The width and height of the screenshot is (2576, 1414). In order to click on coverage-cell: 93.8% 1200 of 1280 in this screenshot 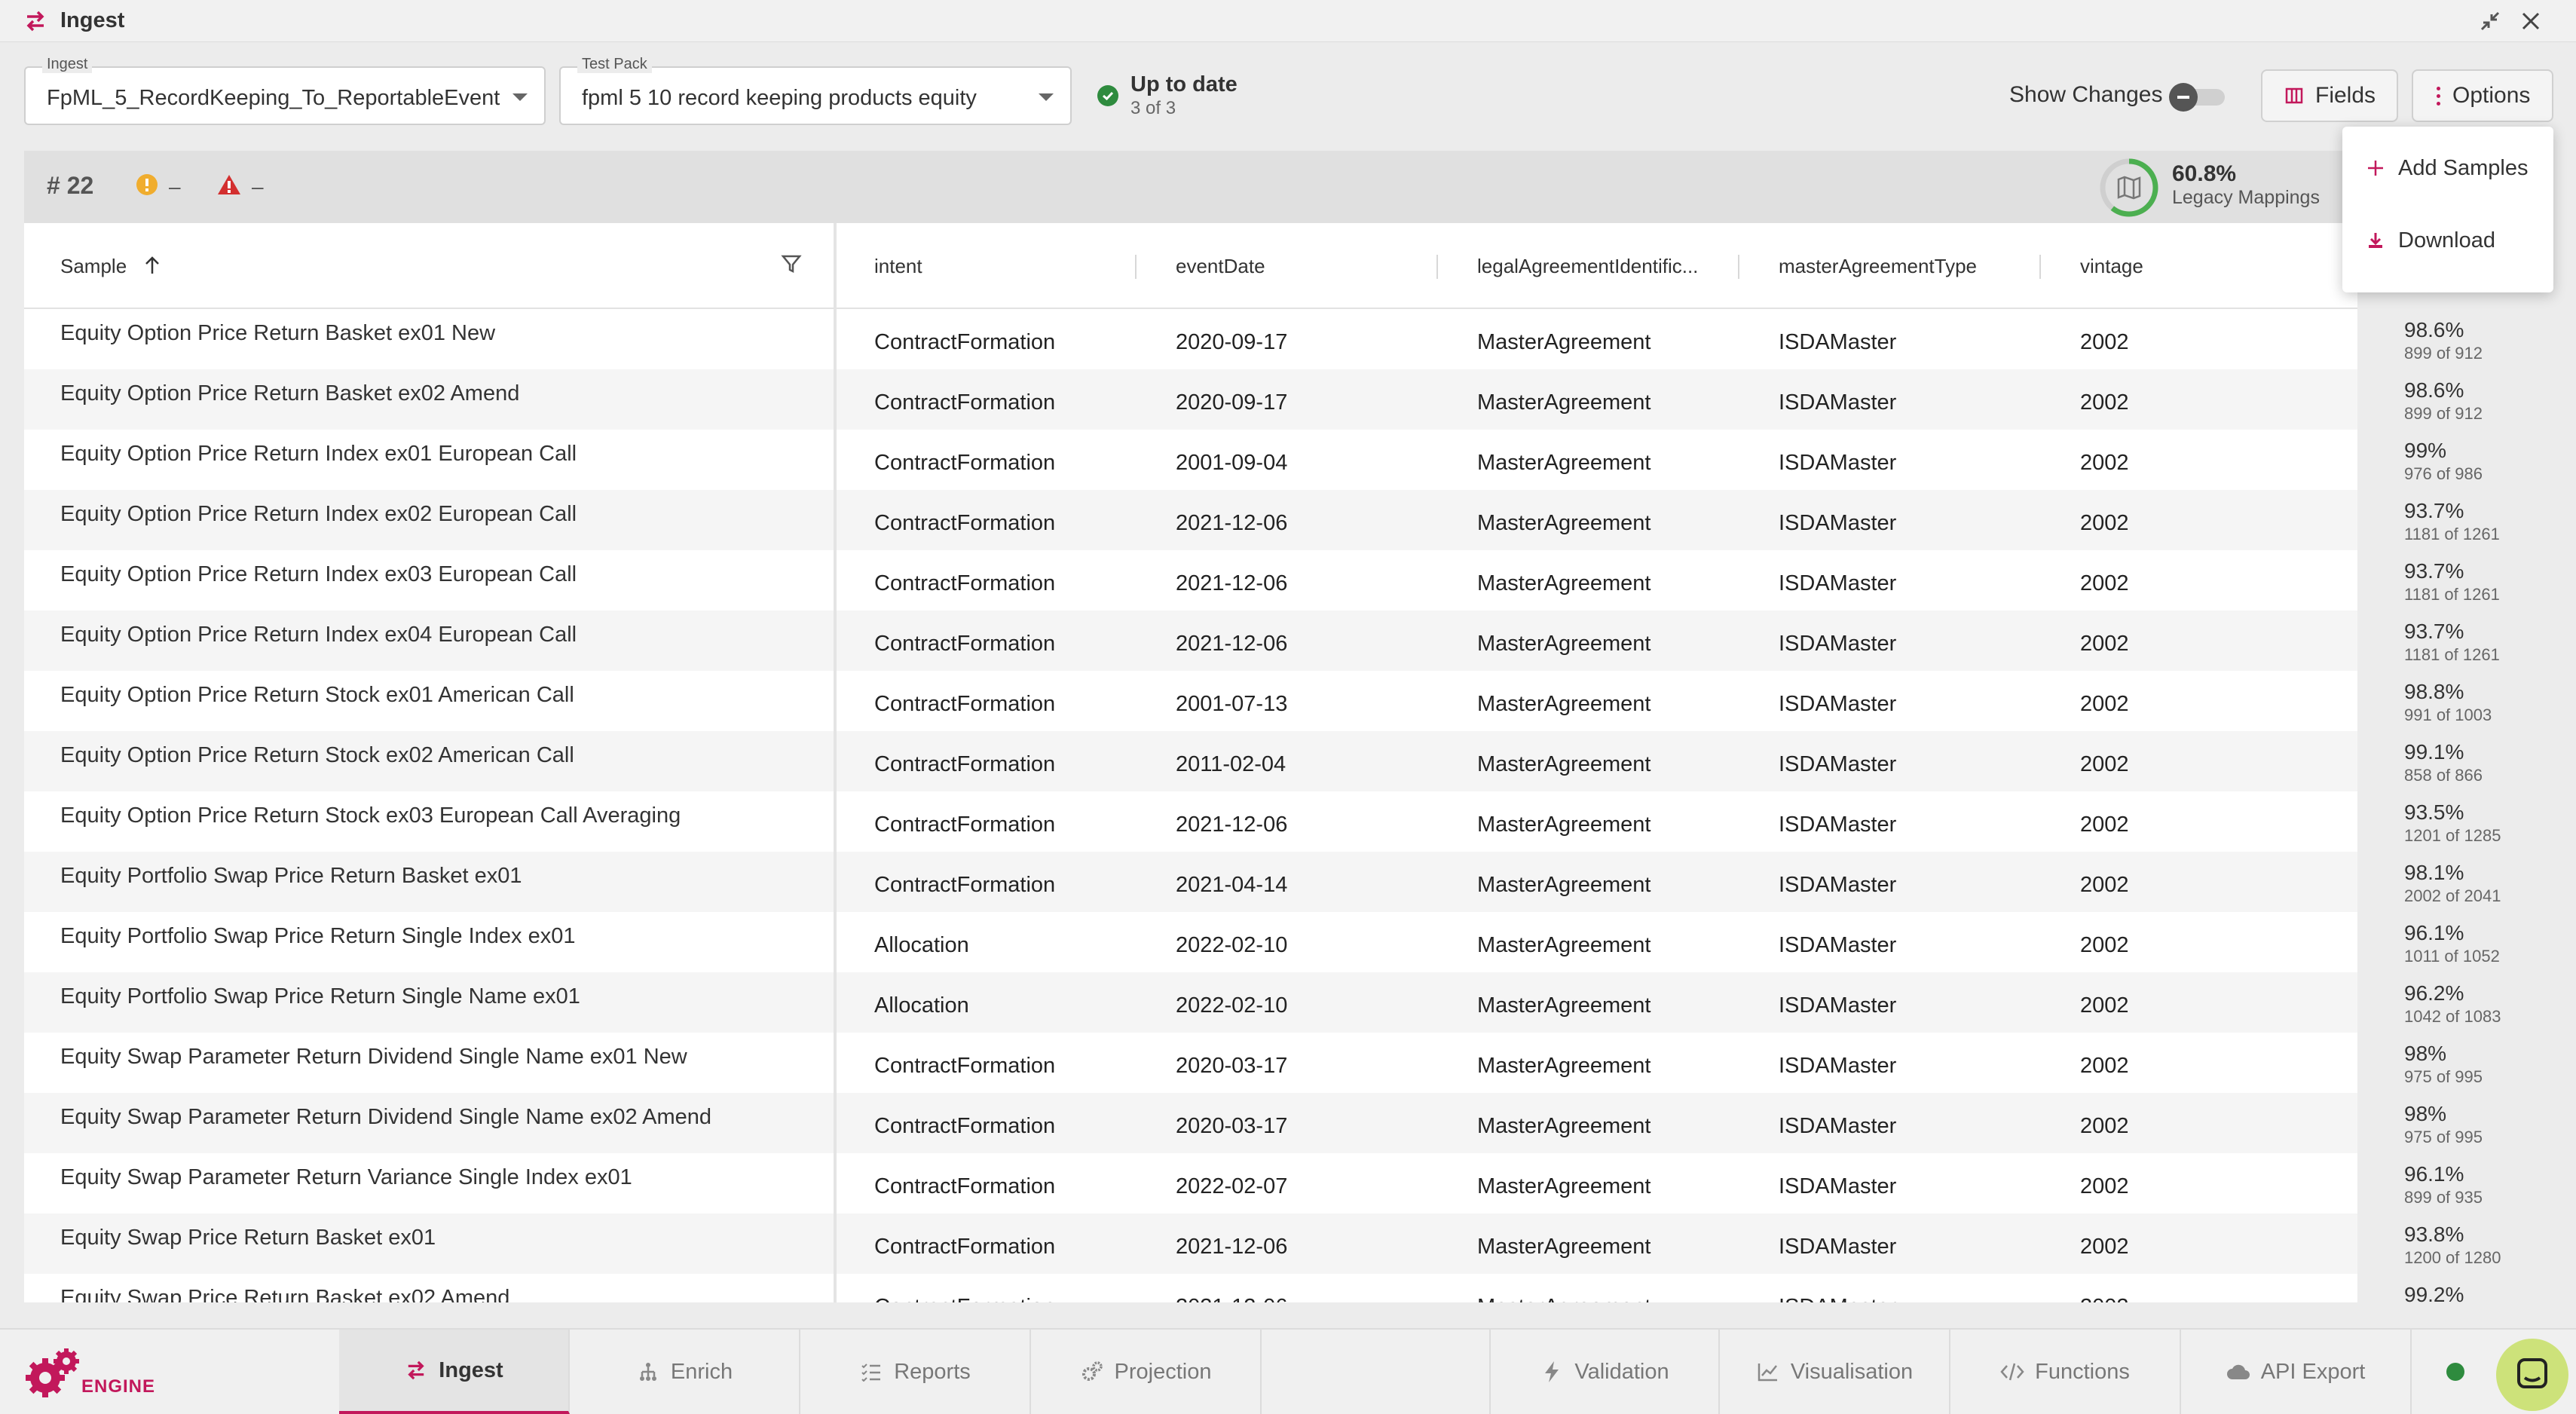, I will do `click(2487, 1245)`.